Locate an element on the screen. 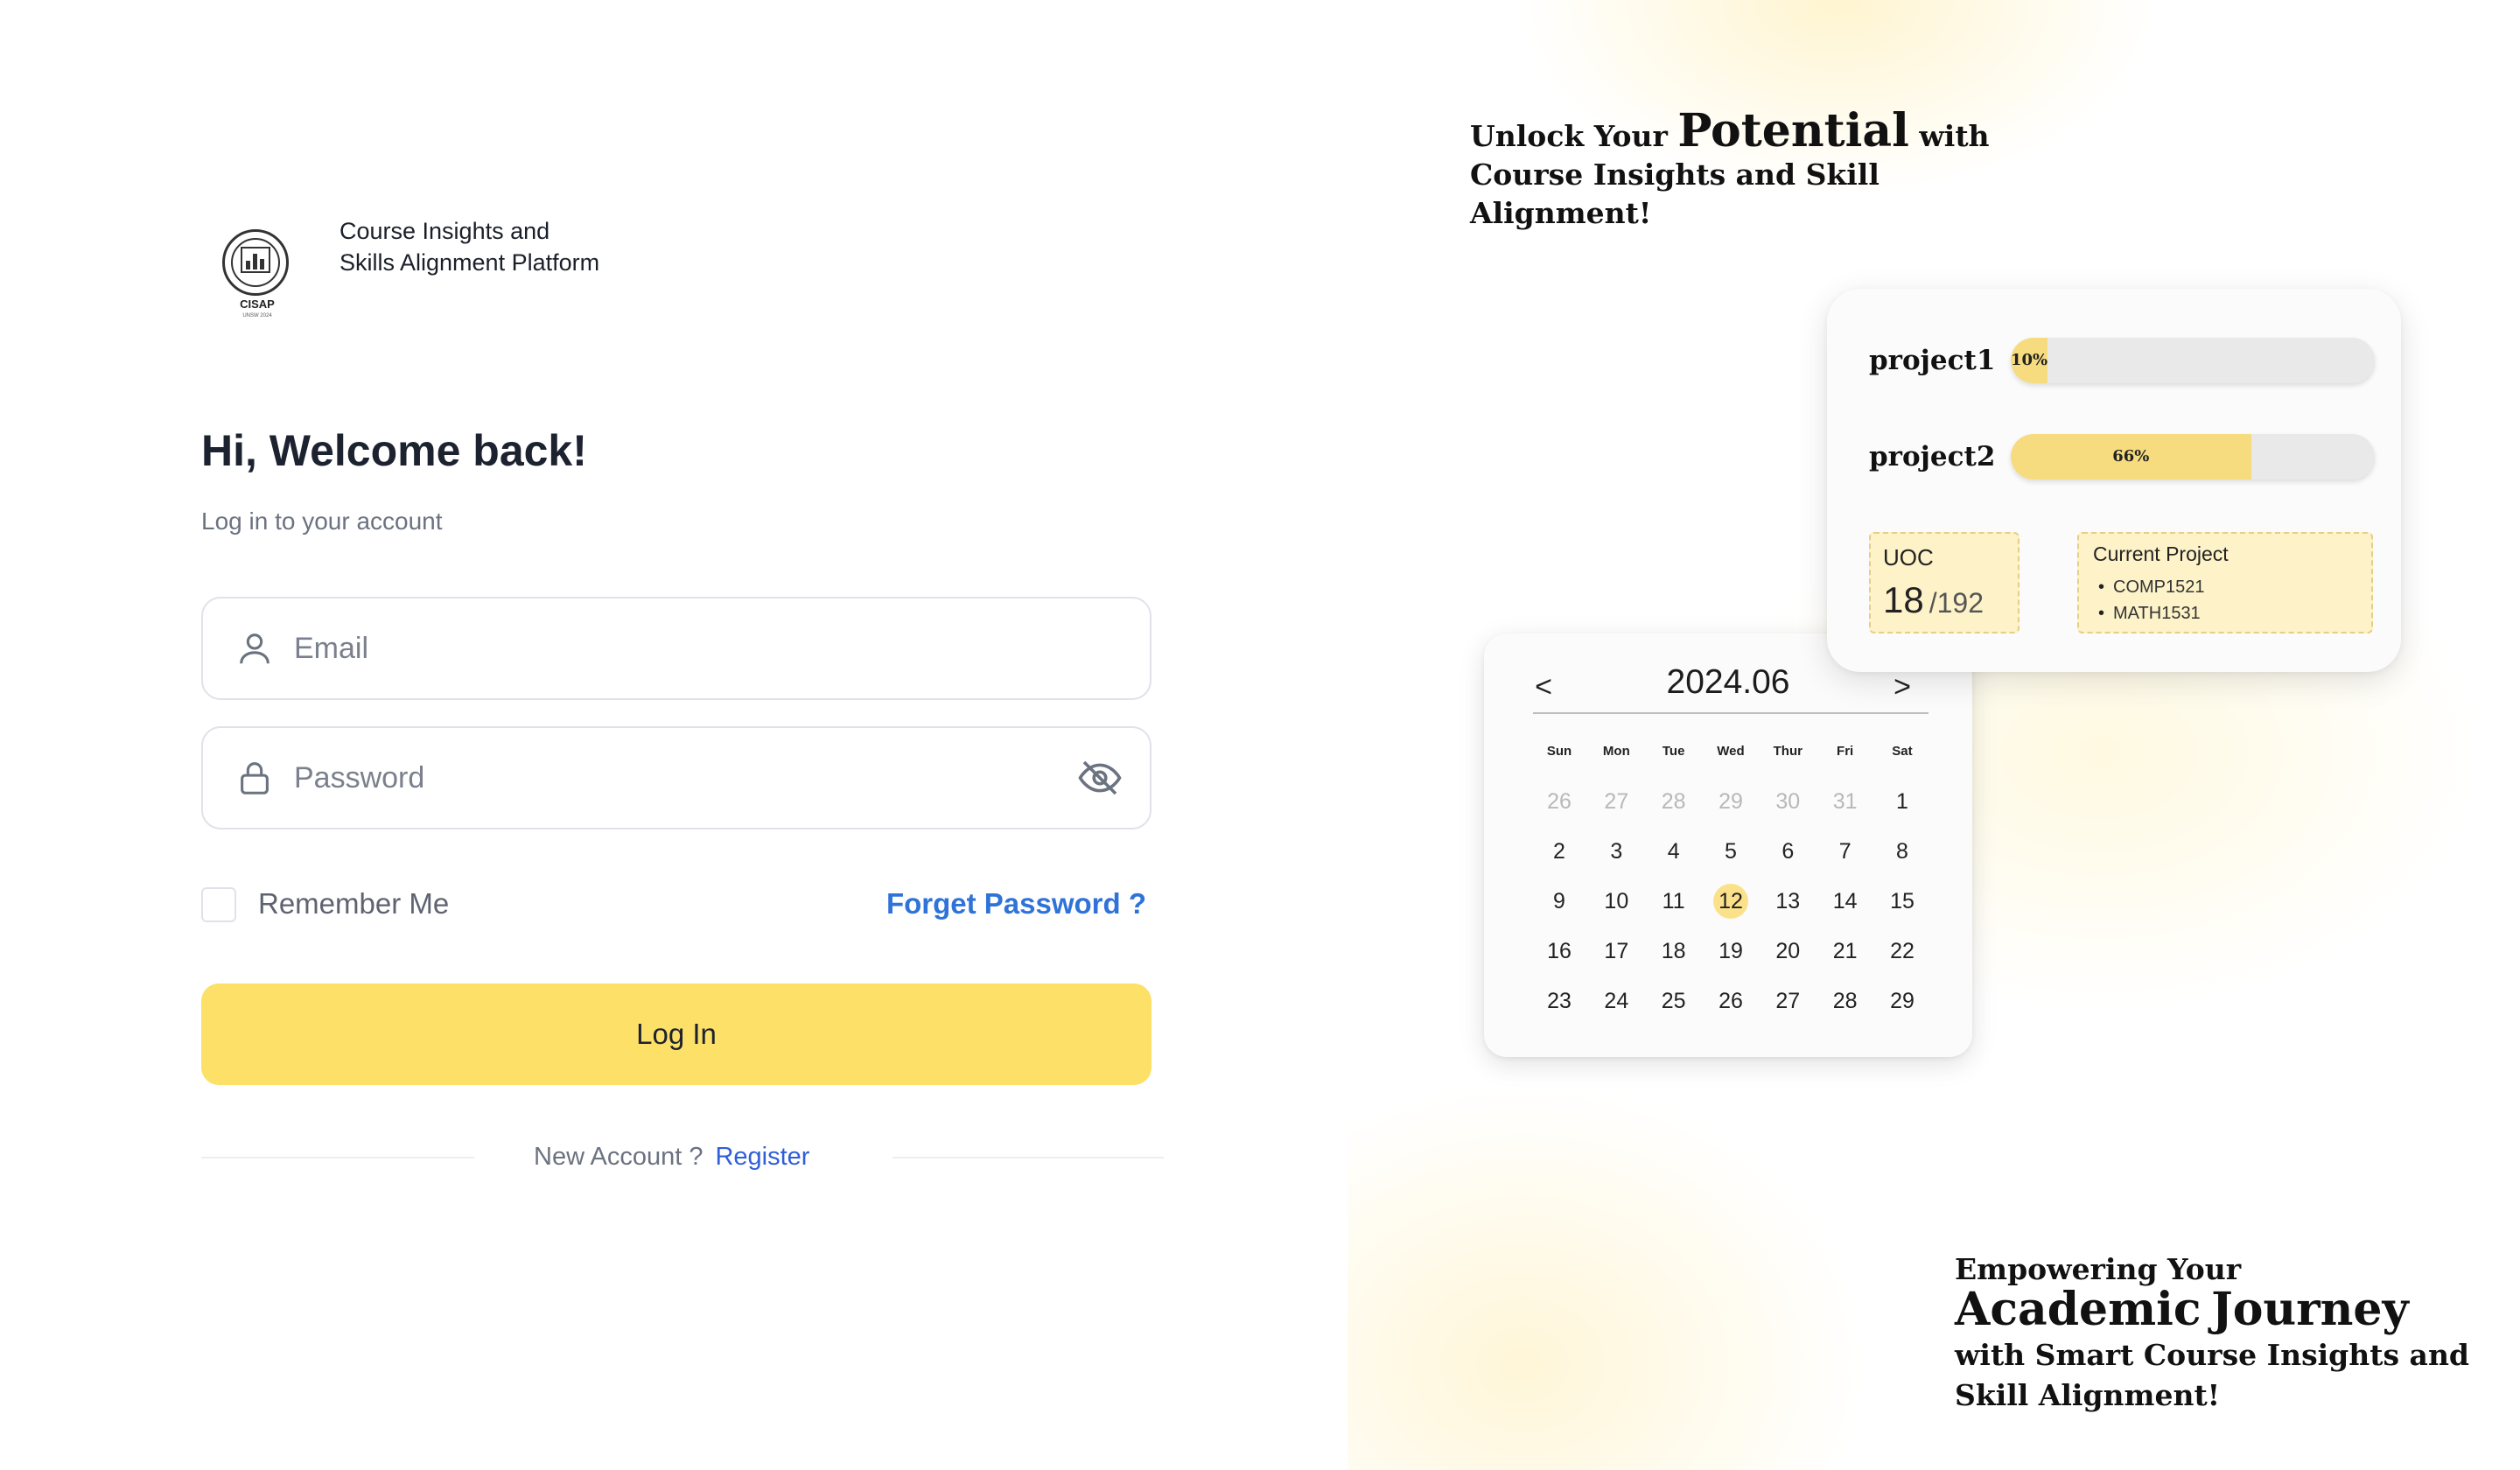 Image resolution: width=2520 pixels, height=1470 pixels. calendar-day: 15 is located at coordinates (1902, 901).